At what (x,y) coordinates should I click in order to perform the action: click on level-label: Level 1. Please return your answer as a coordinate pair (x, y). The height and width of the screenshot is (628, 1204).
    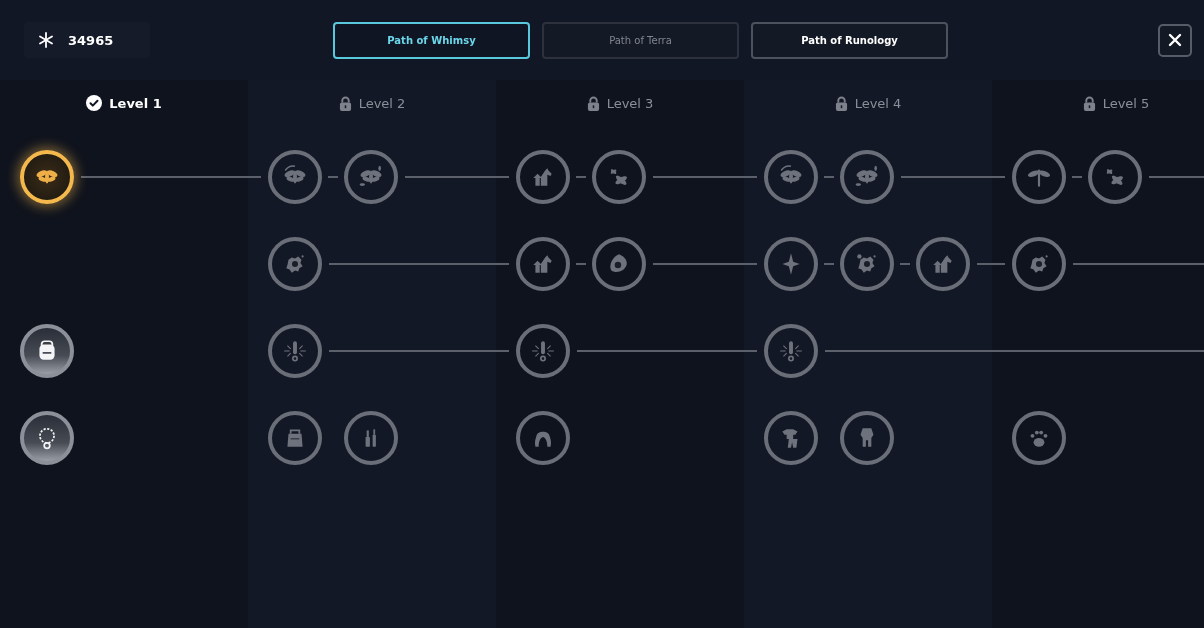
    Looking at the image, I should click on (135, 103).